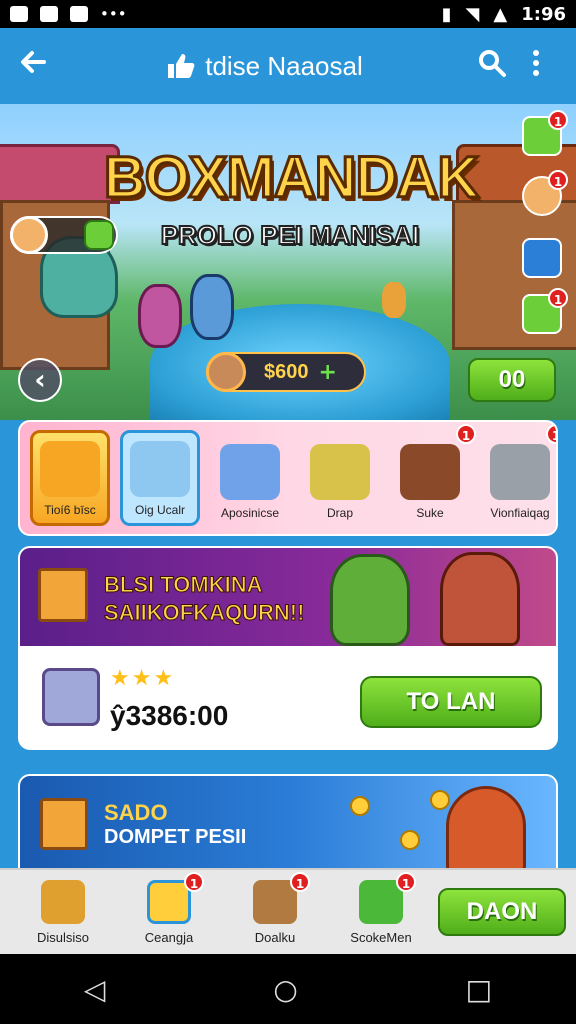  I want to click on tab-item: Disulsiso, so click(63, 912).